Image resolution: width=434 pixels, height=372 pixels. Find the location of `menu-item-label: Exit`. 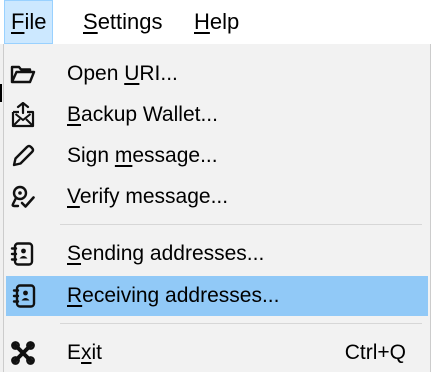

menu-item-label: Exit is located at coordinates (84, 352).